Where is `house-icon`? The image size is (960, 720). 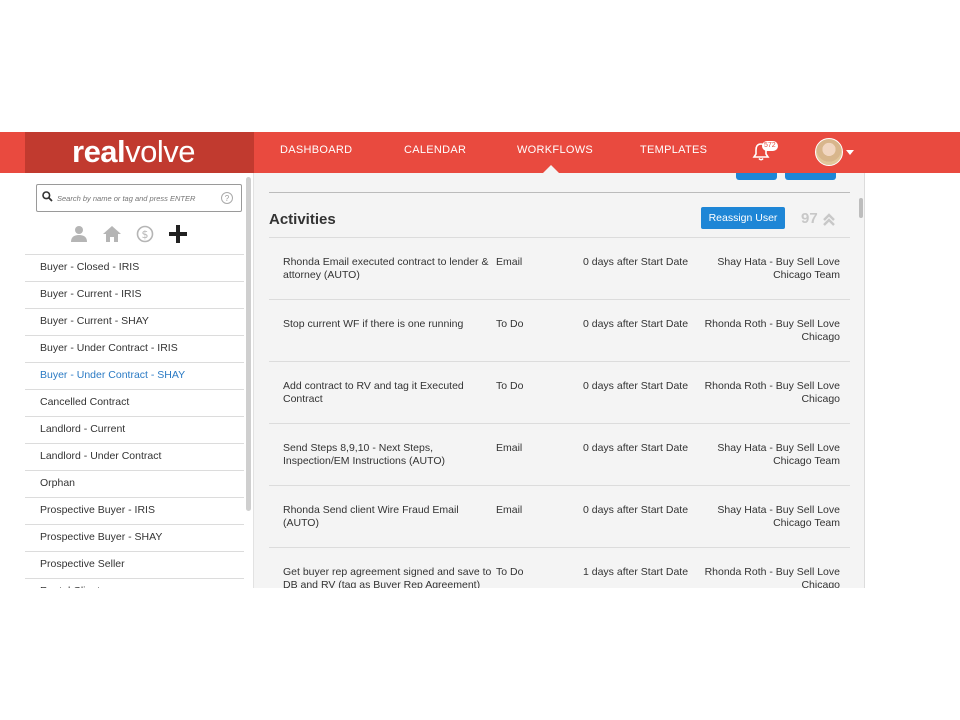
house-icon is located at coordinates (112, 236).